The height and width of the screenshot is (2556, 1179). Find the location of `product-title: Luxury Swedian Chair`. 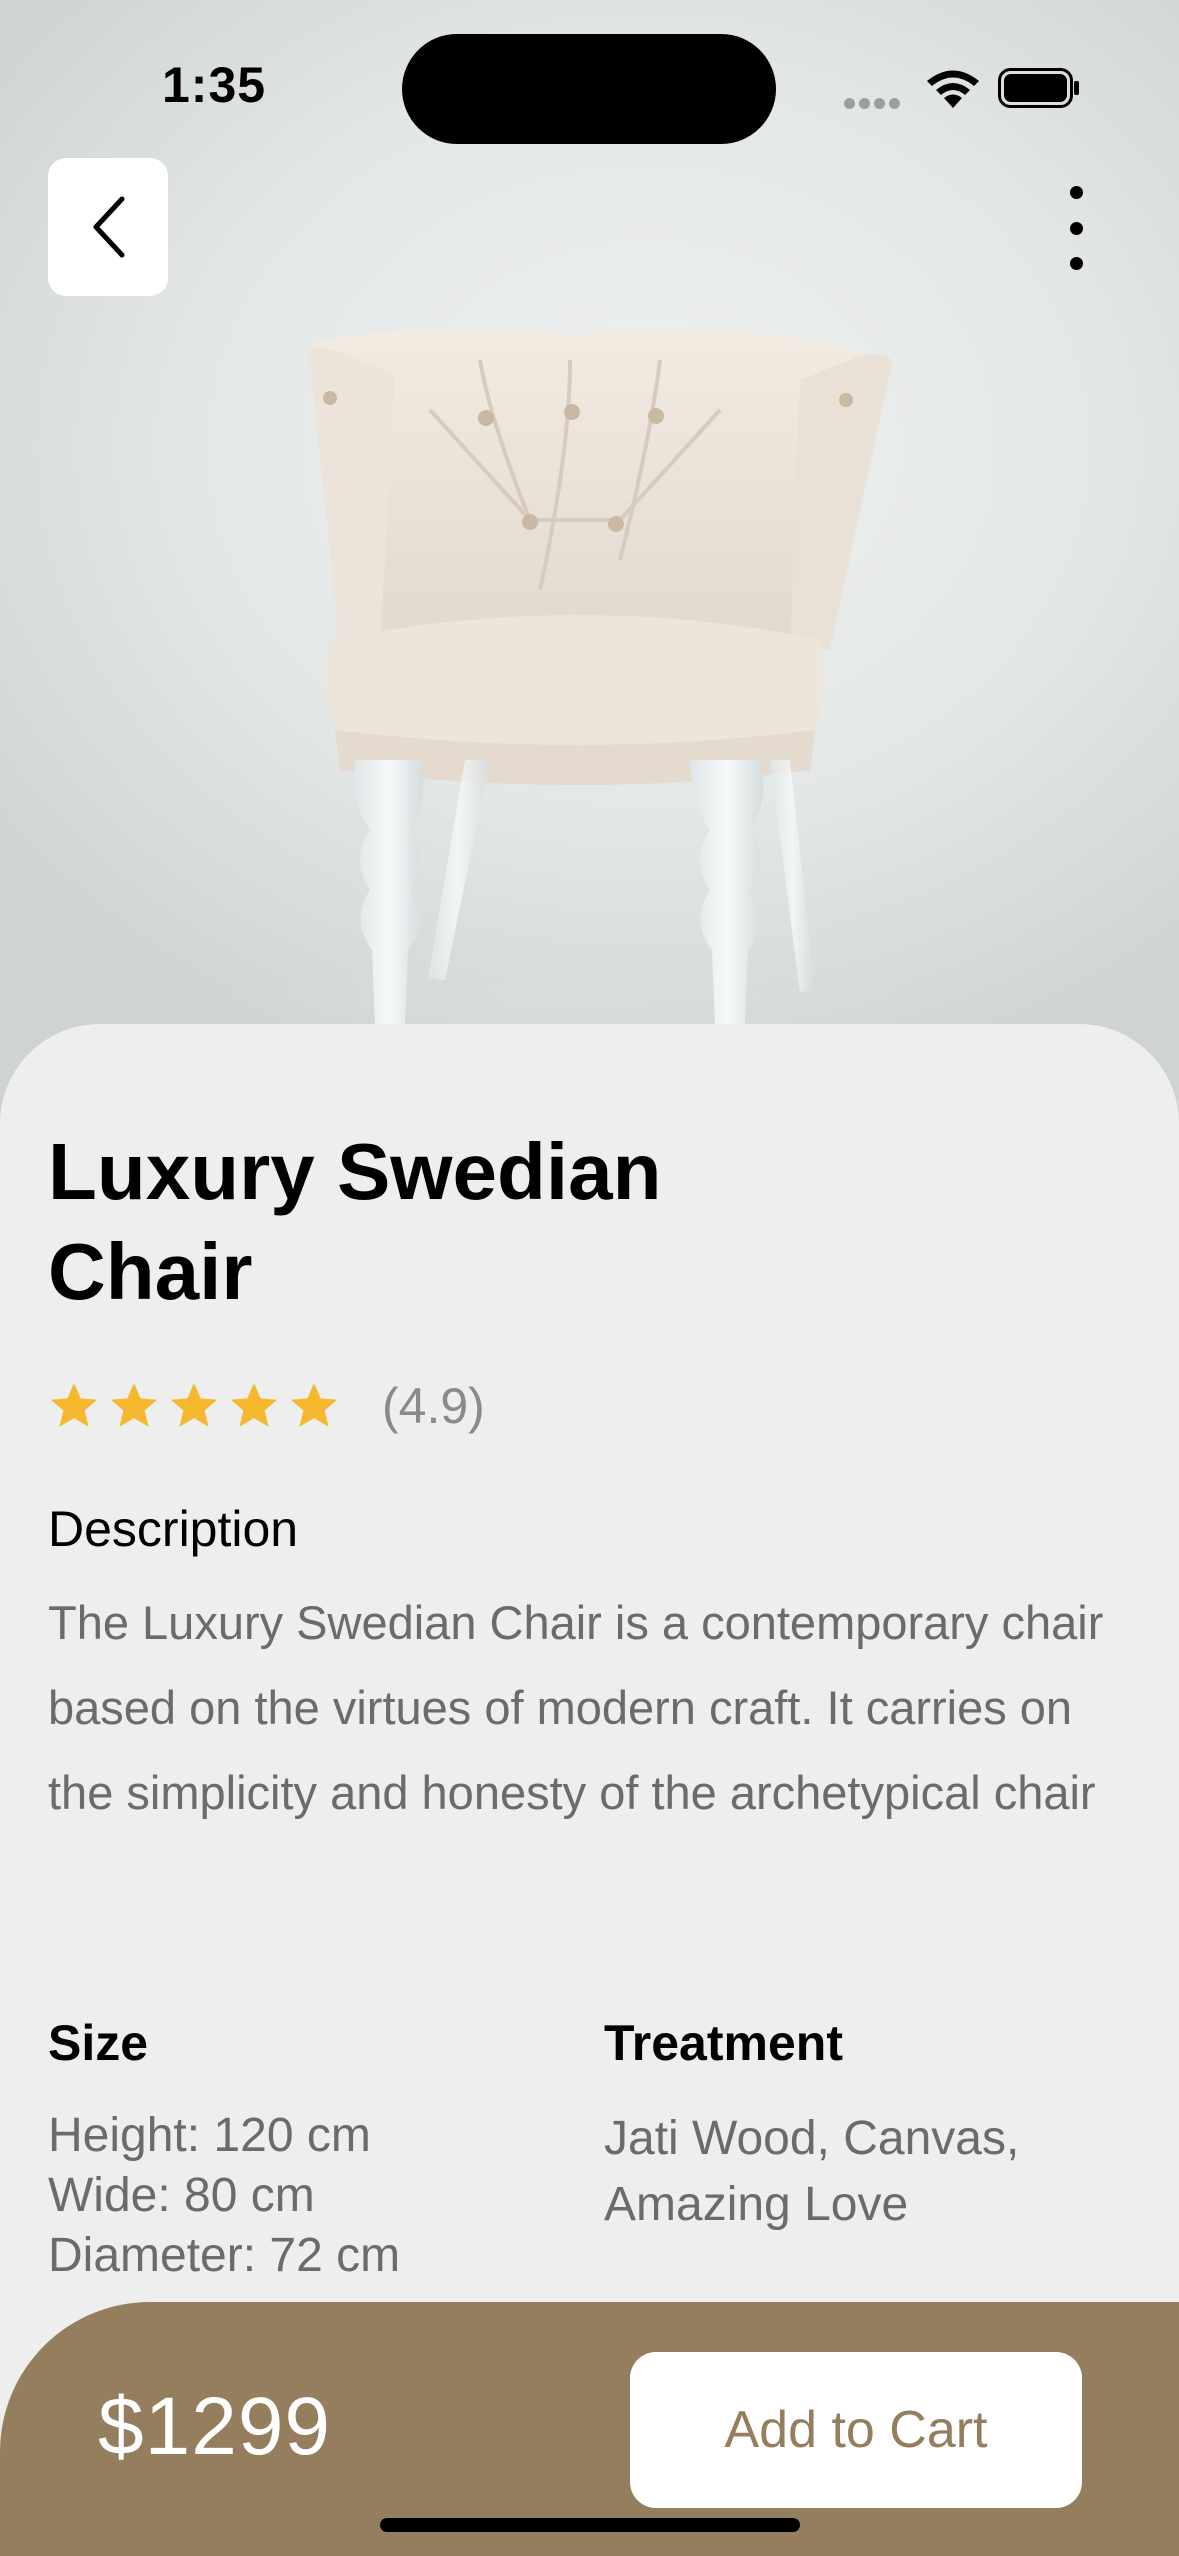

product-title: Luxury Swedian Chair is located at coordinates (355, 1221).